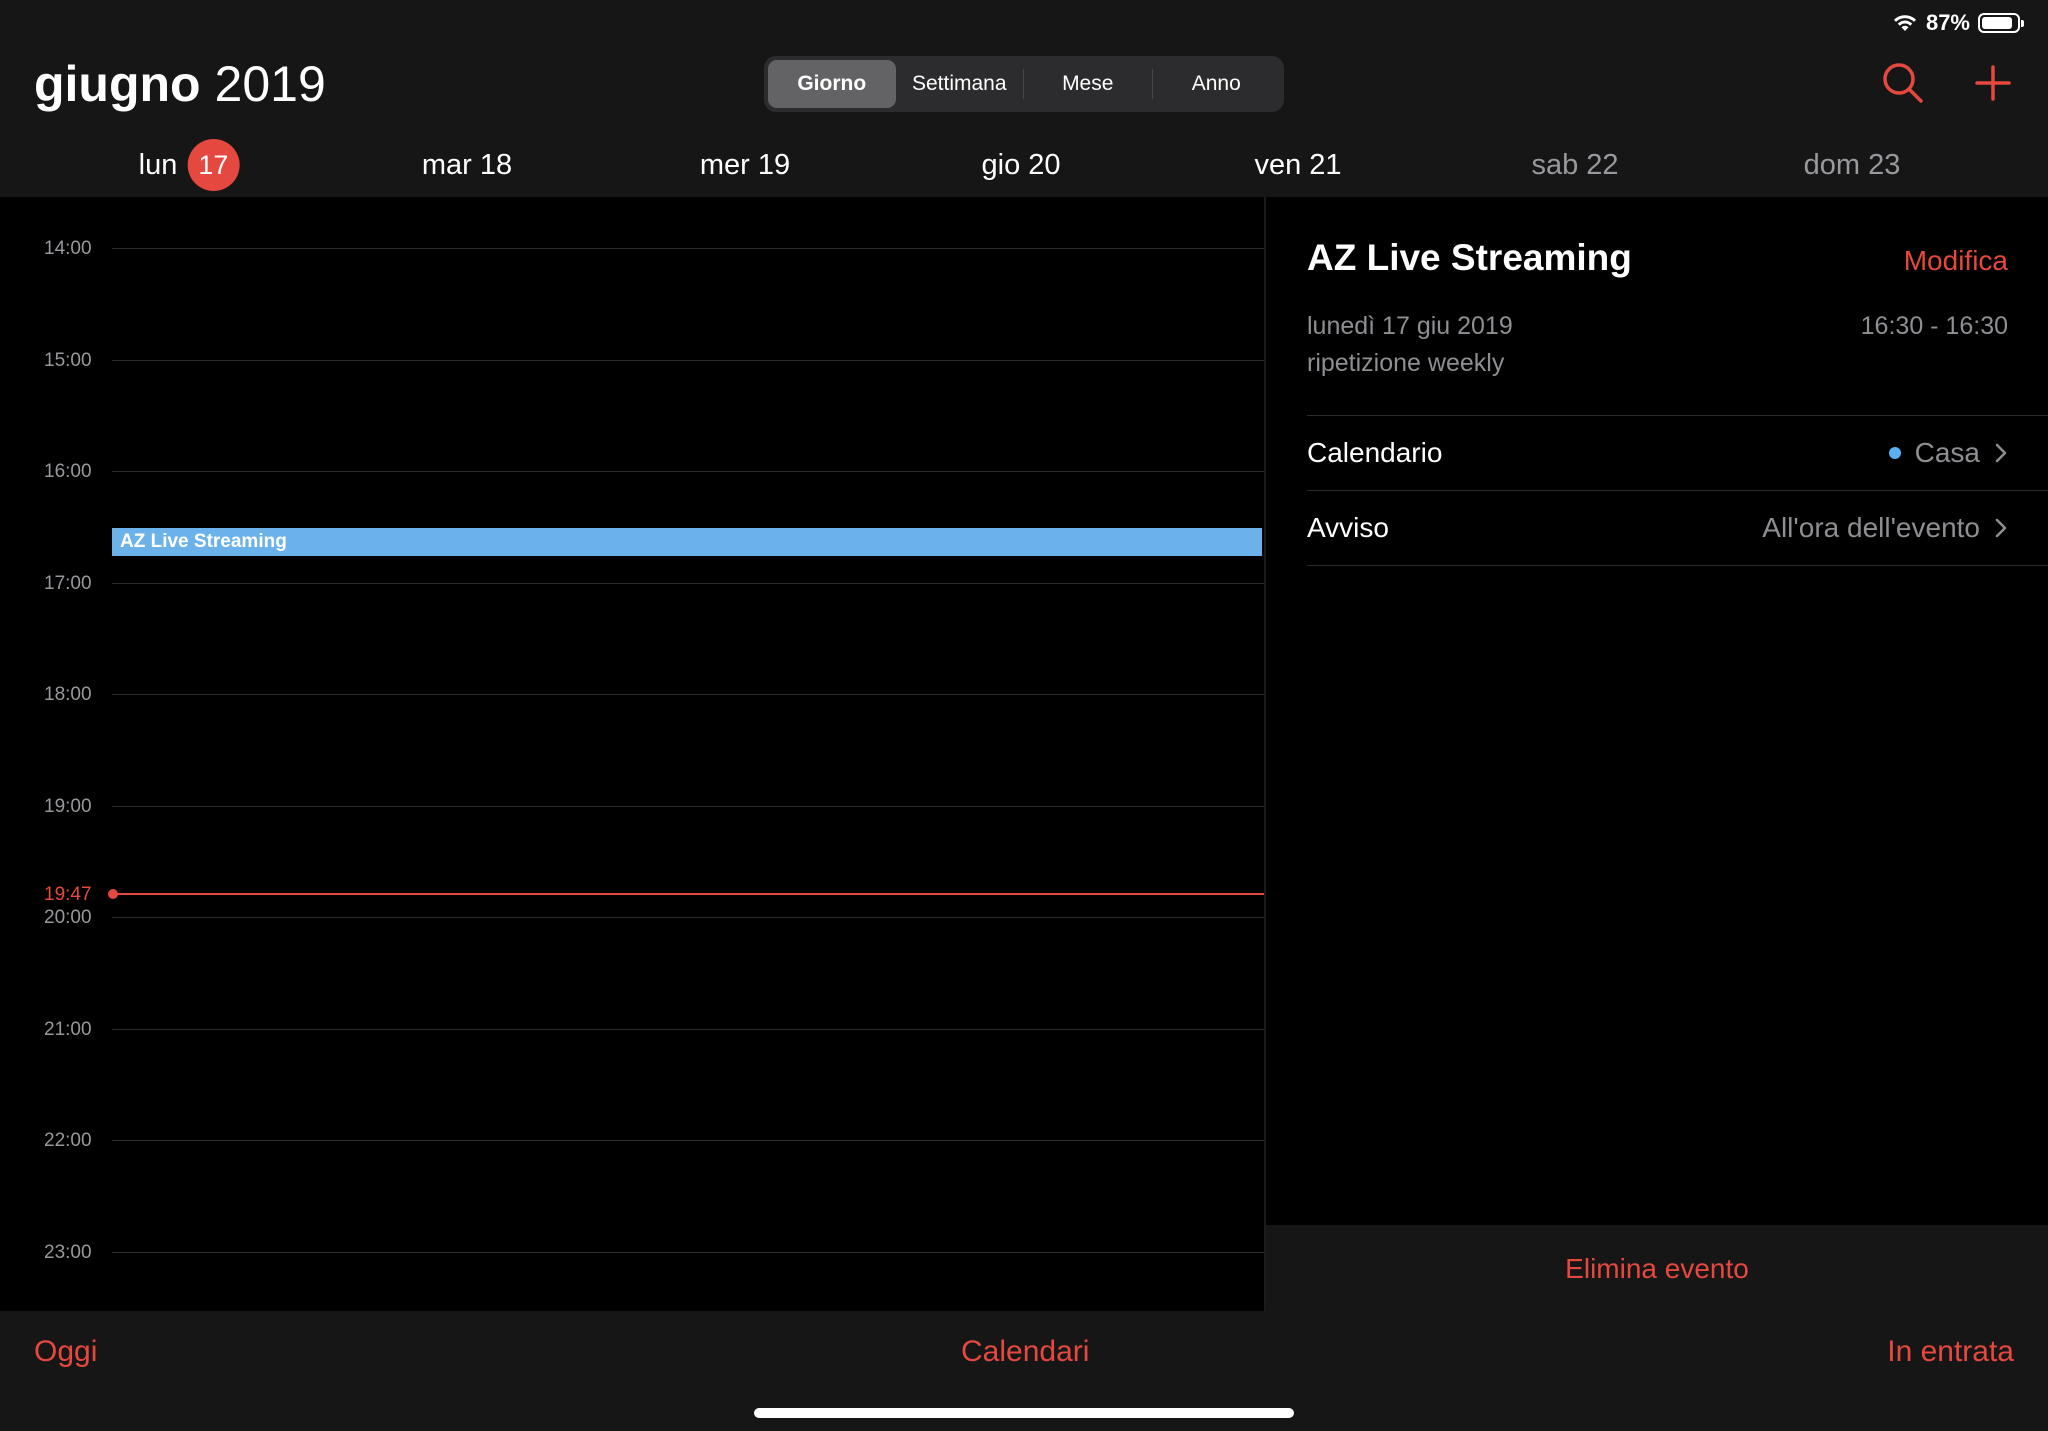  Describe the element at coordinates (1657, 453) in the screenshot. I see `calendar-row: Calendario Casa` at that location.